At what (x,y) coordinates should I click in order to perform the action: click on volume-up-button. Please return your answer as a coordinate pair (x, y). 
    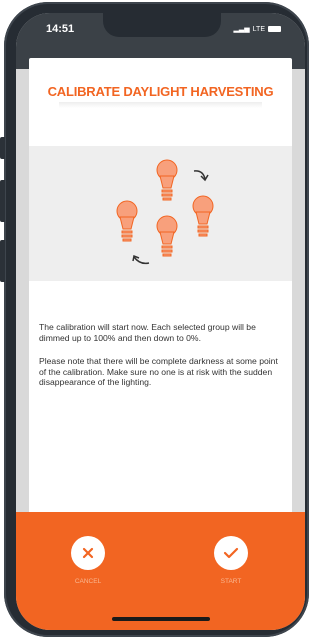
    Looking at the image, I should click on (2, 201).